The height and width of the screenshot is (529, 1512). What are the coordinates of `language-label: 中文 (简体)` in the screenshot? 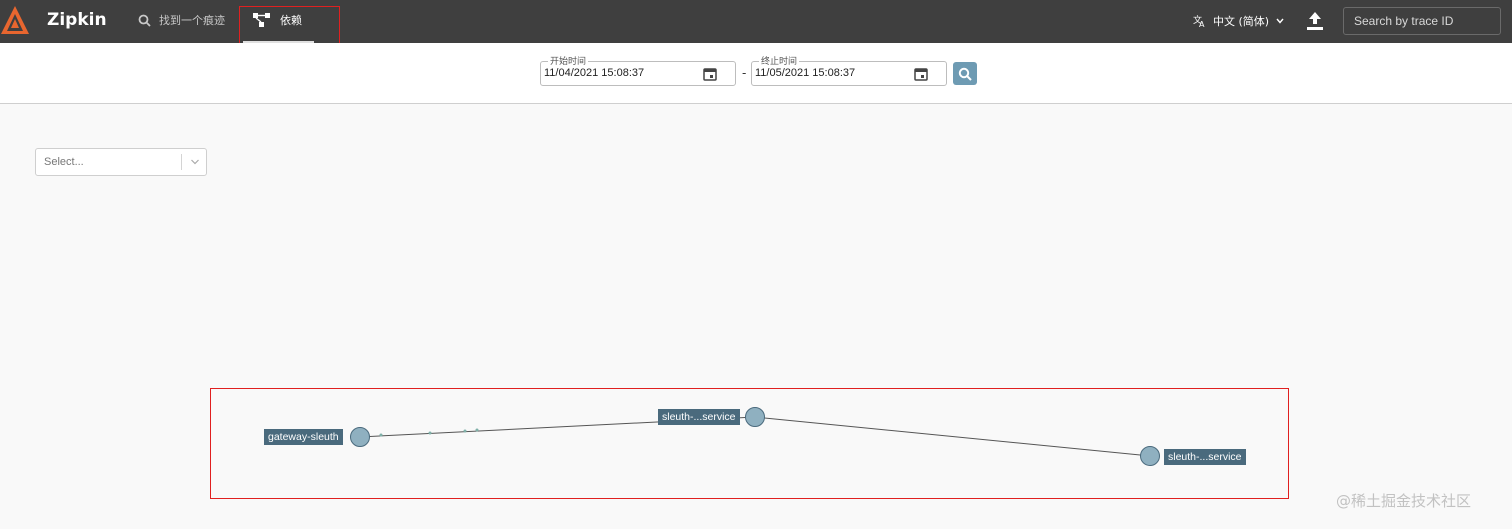 It's located at (1241, 21).